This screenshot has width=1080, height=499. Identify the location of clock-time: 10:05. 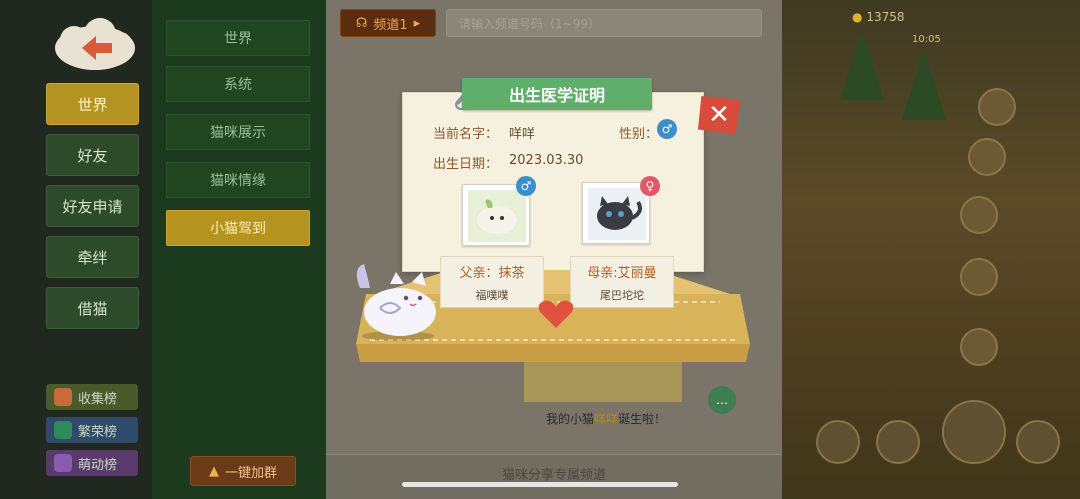
(926, 39).